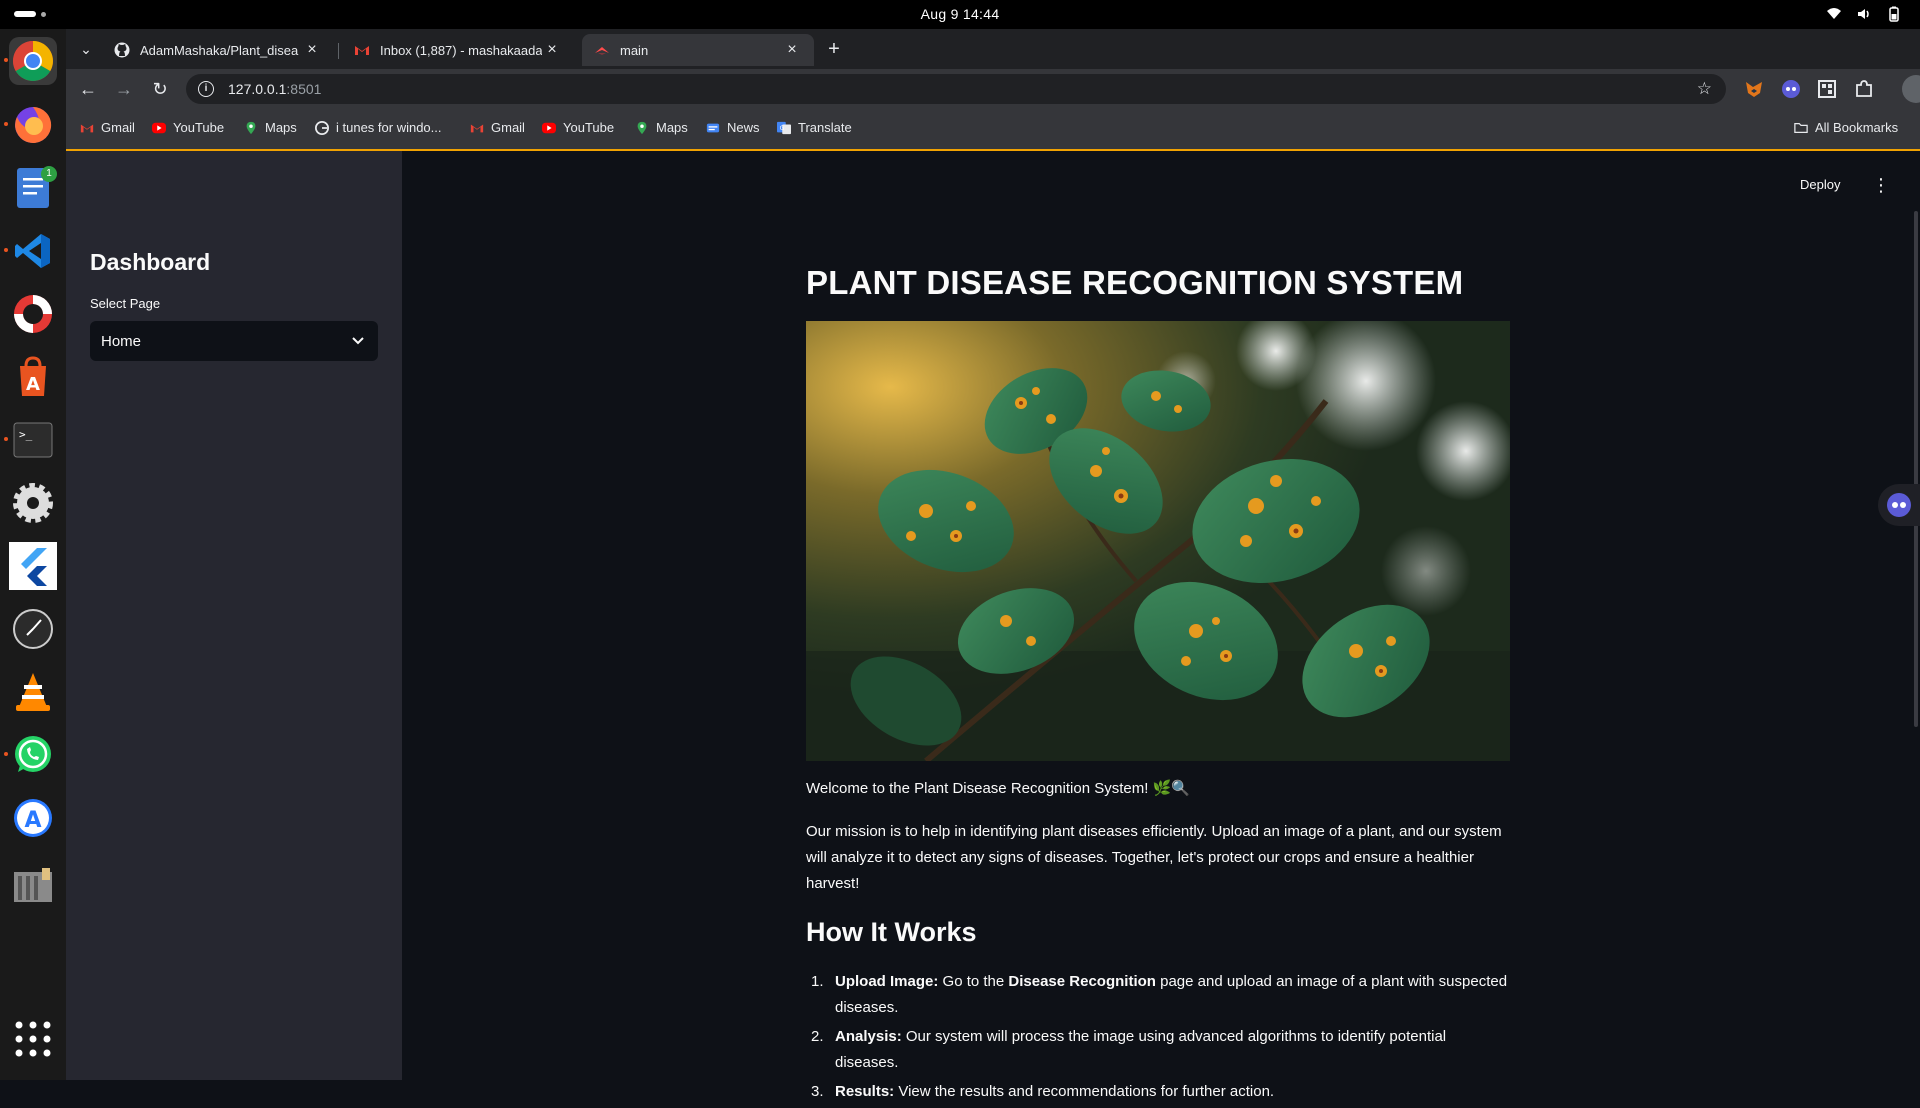 Image resolution: width=1920 pixels, height=1108 pixels. What do you see at coordinates (234, 615) in the screenshot?
I see `sidebar: Dashboard Select Page Home` at bounding box center [234, 615].